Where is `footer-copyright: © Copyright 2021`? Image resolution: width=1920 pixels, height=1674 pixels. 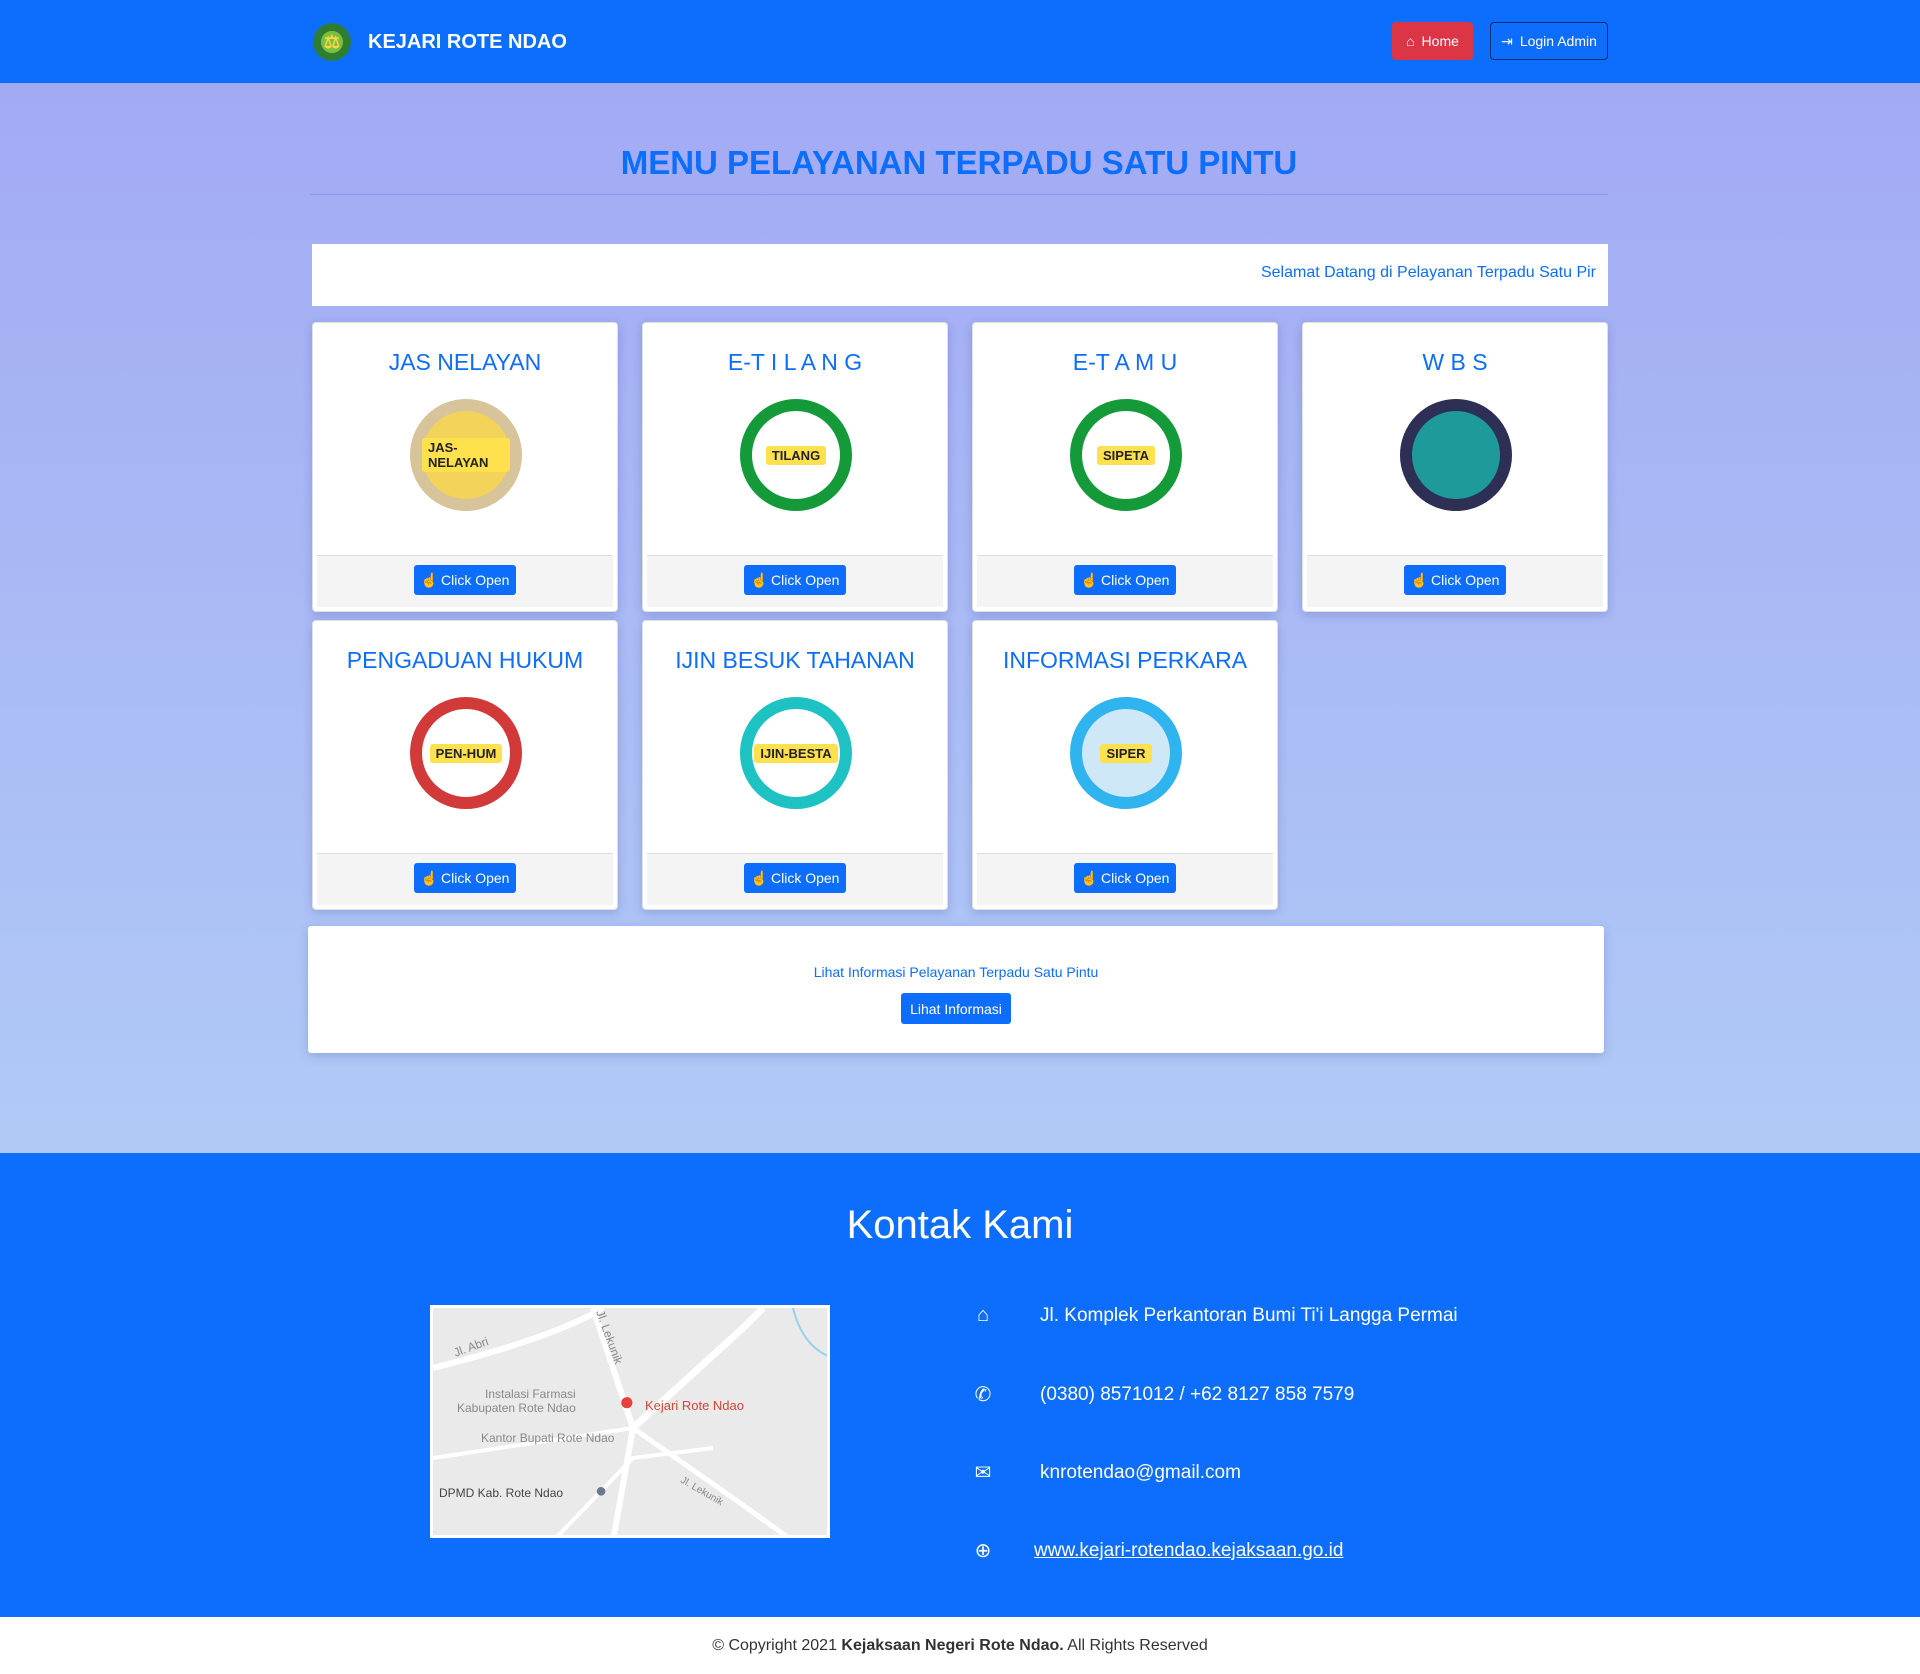
footer-copyright: © Copyright 2021 is located at coordinates (774, 1645).